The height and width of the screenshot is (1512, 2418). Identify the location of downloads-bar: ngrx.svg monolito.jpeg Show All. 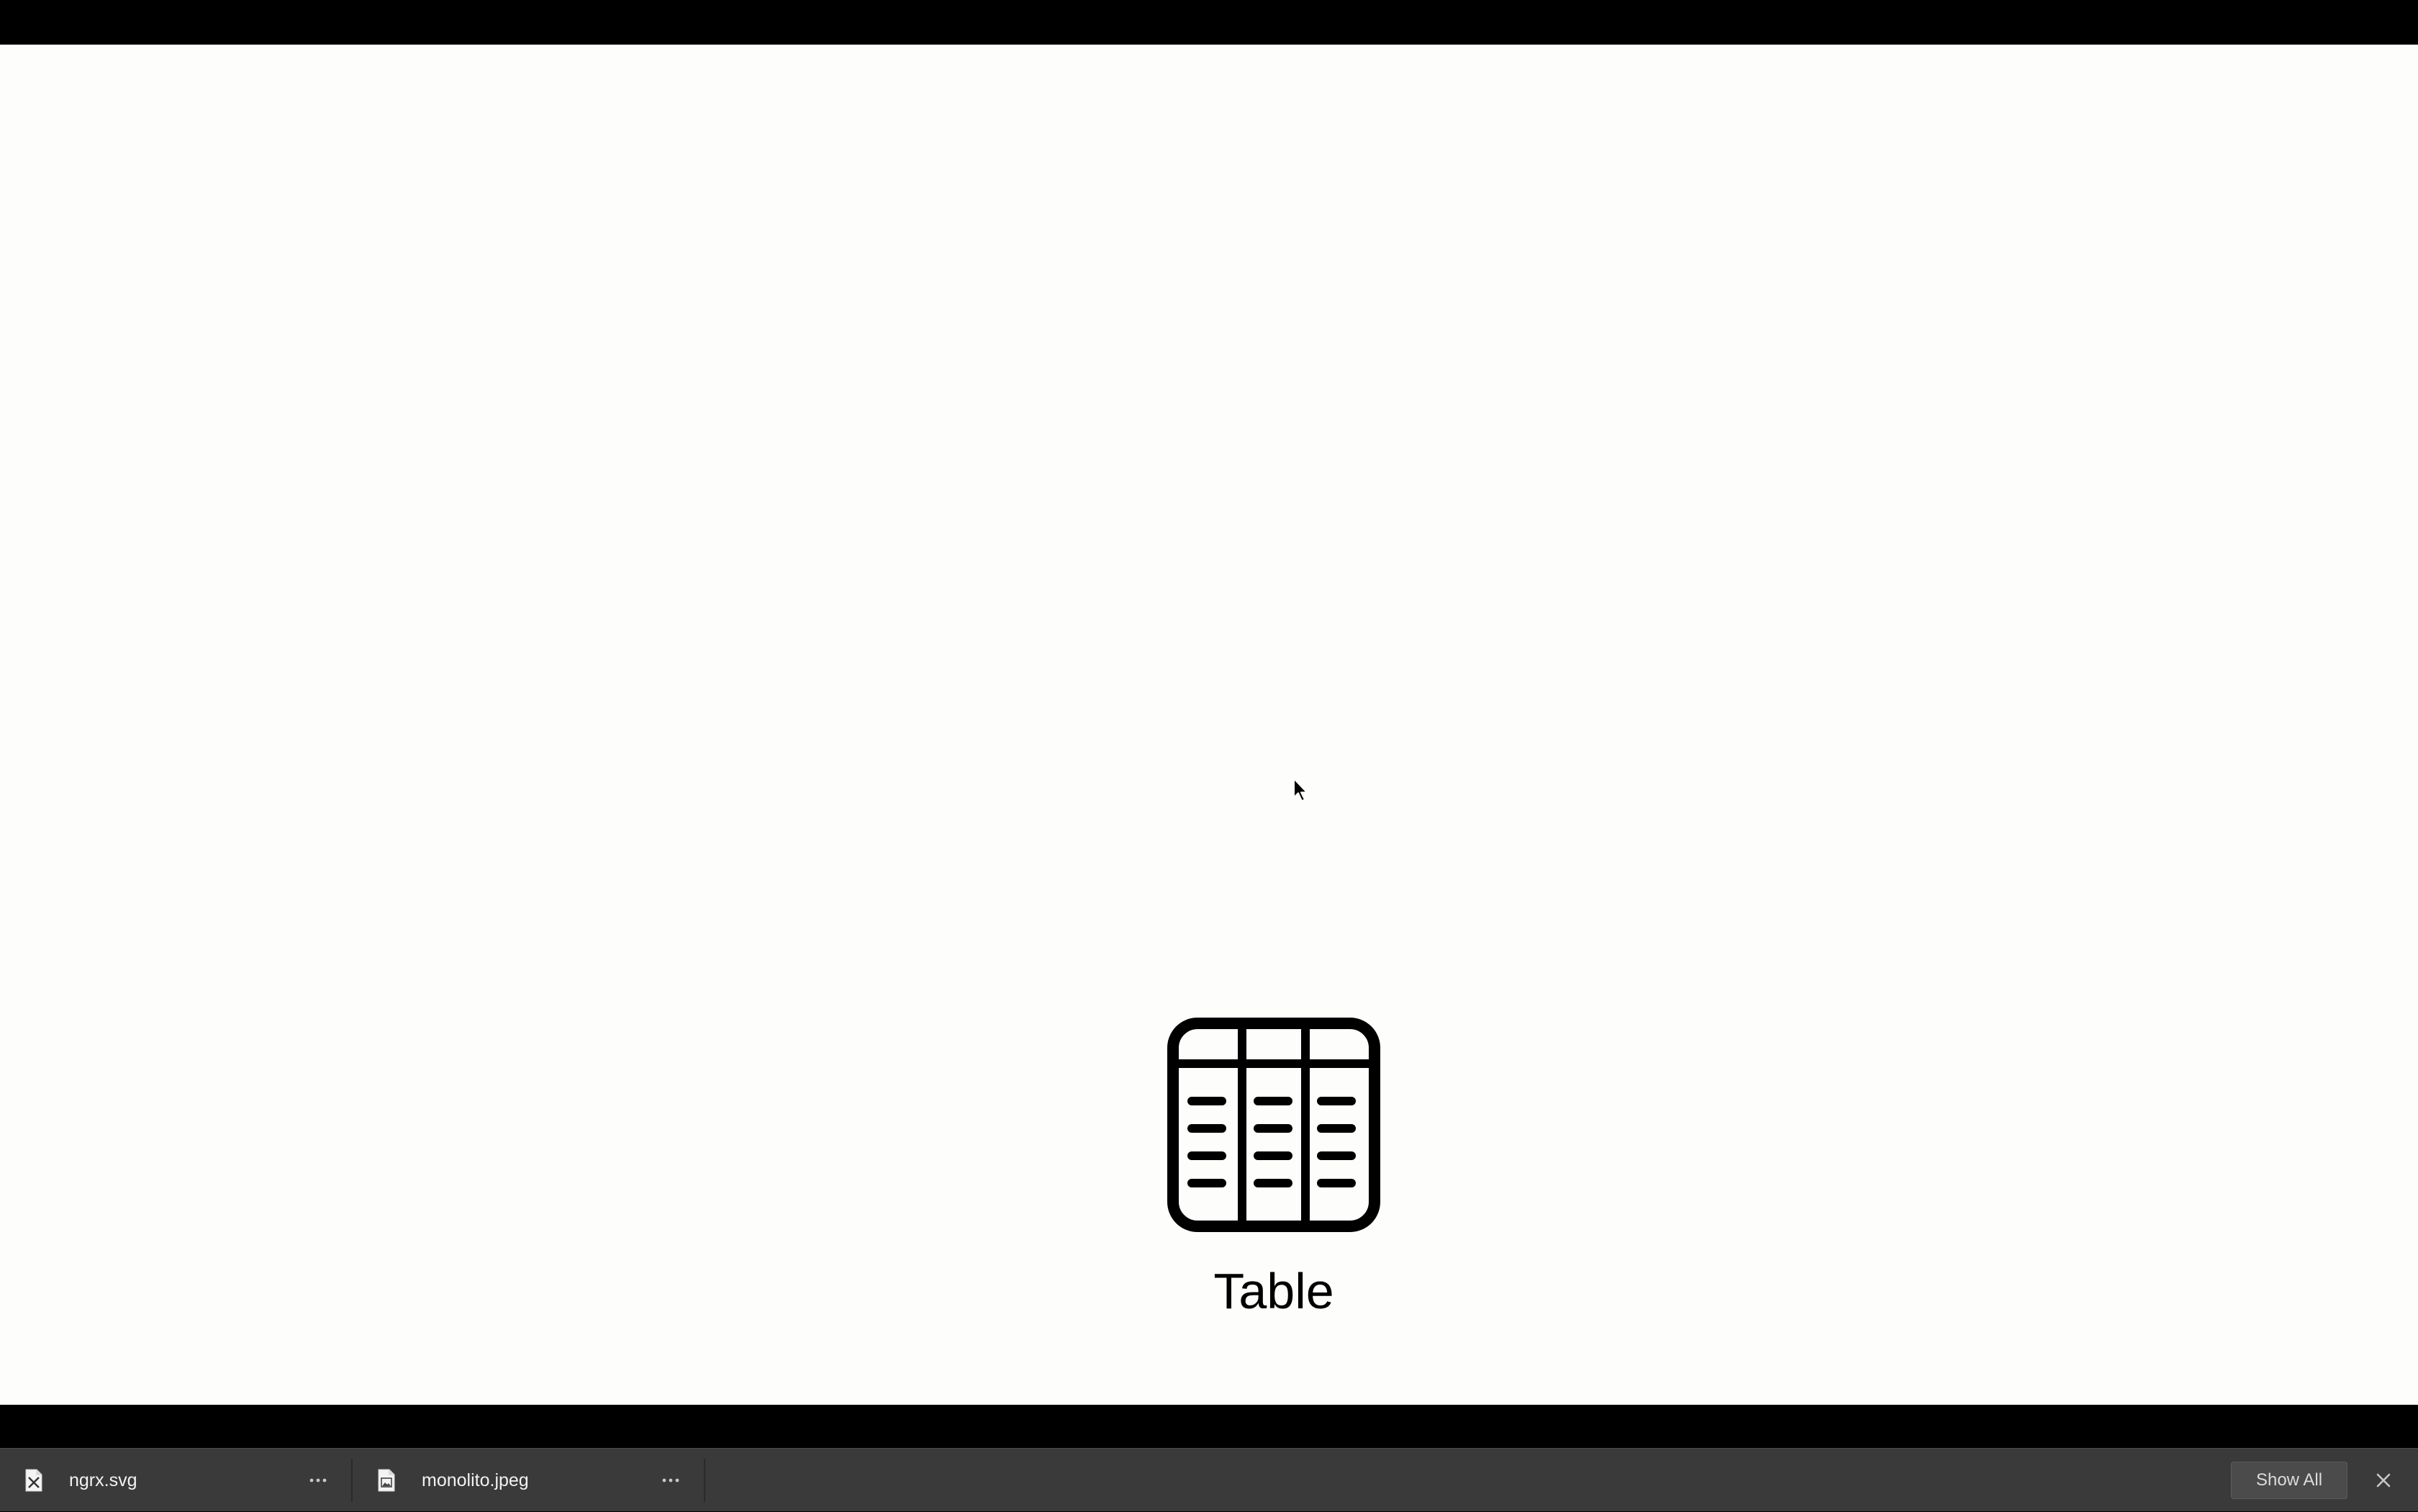
(1209, 1480).